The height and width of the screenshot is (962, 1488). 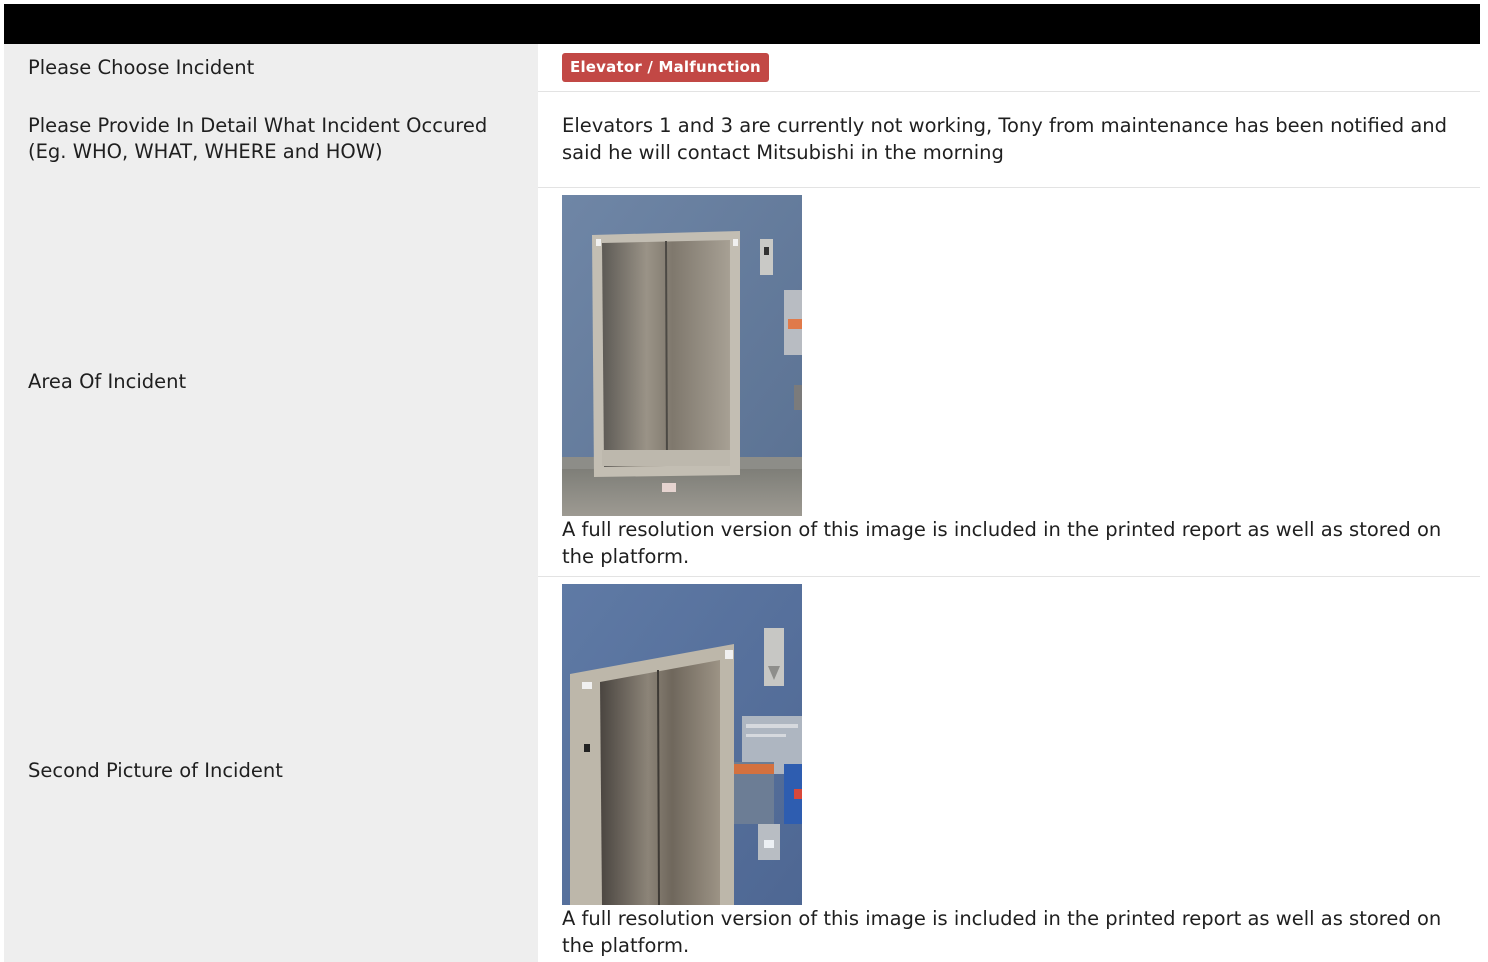 I want to click on elevator-1-photo, so click(x=682, y=355).